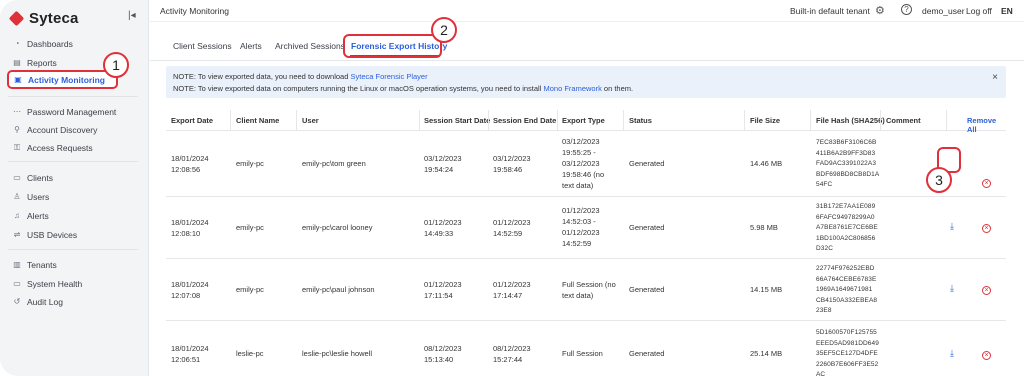 The width and height of the screenshot is (1024, 376). Describe the element at coordinates (1007, 11) in the screenshot. I see `language-selector: EN` at that location.